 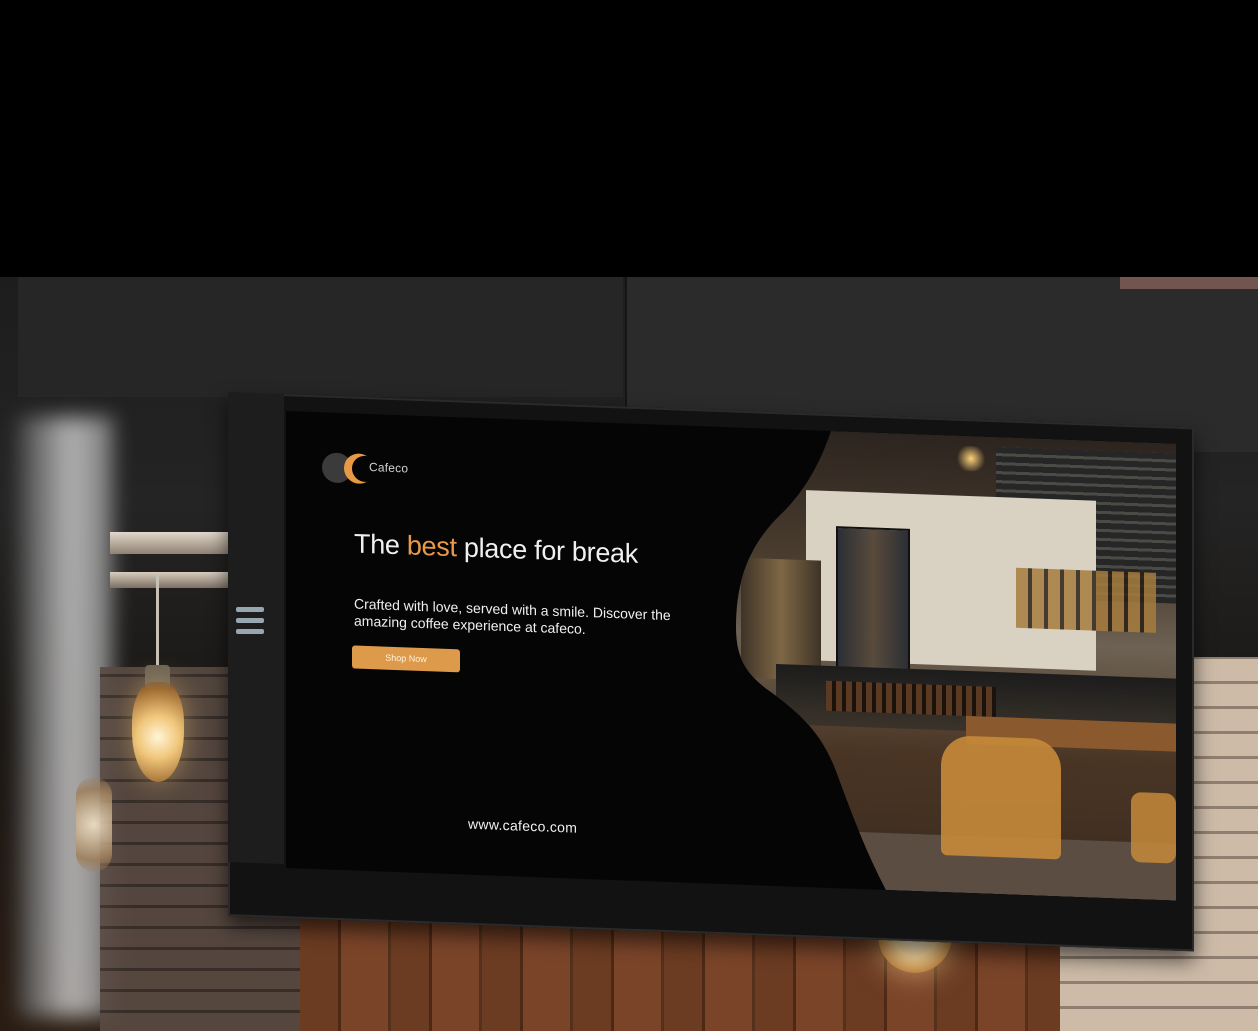 What do you see at coordinates (158, 732) in the screenshot?
I see `edison-bulb` at bounding box center [158, 732].